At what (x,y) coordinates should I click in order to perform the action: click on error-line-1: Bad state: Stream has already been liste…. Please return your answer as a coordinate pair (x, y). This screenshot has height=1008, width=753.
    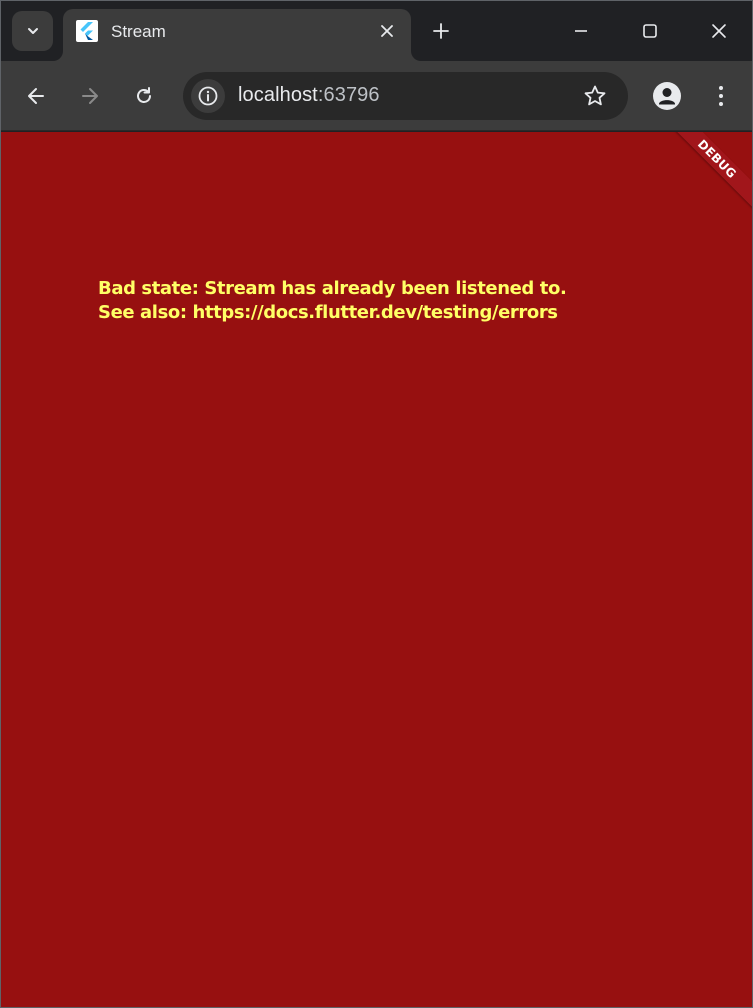
    Looking at the image, I should click on (332, 288).